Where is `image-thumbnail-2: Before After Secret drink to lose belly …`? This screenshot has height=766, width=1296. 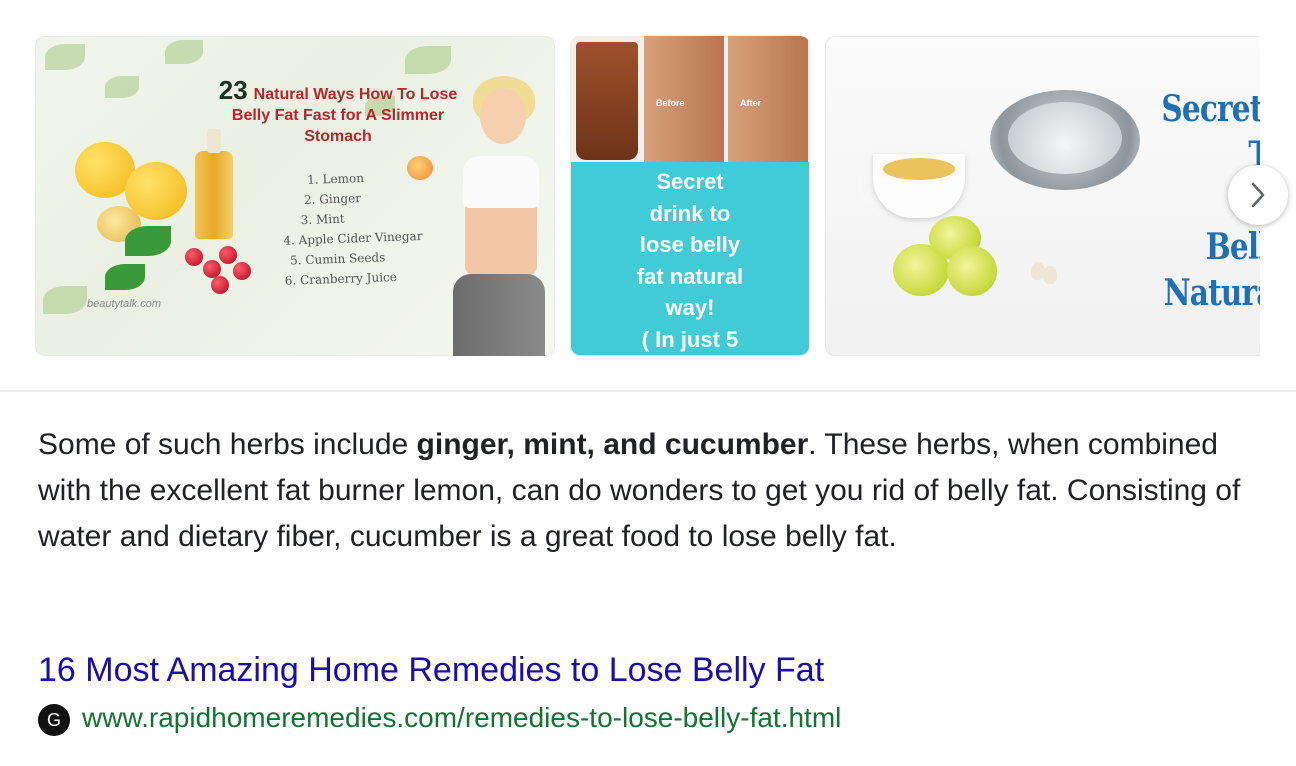
image-thumbnail-2: Before After Secret drink to lose belly … is located at coordinates (690, 196).